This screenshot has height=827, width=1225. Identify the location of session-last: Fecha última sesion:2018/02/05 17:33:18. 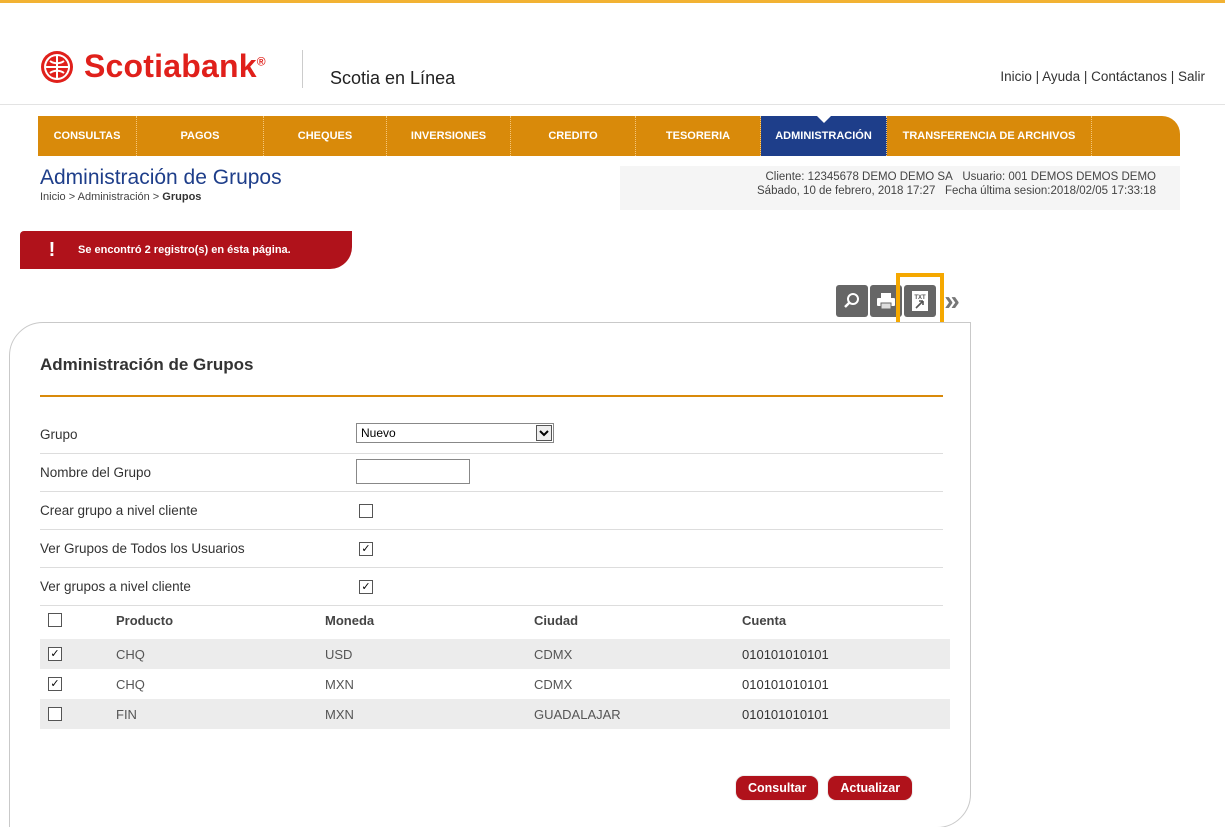
(1050, 191).